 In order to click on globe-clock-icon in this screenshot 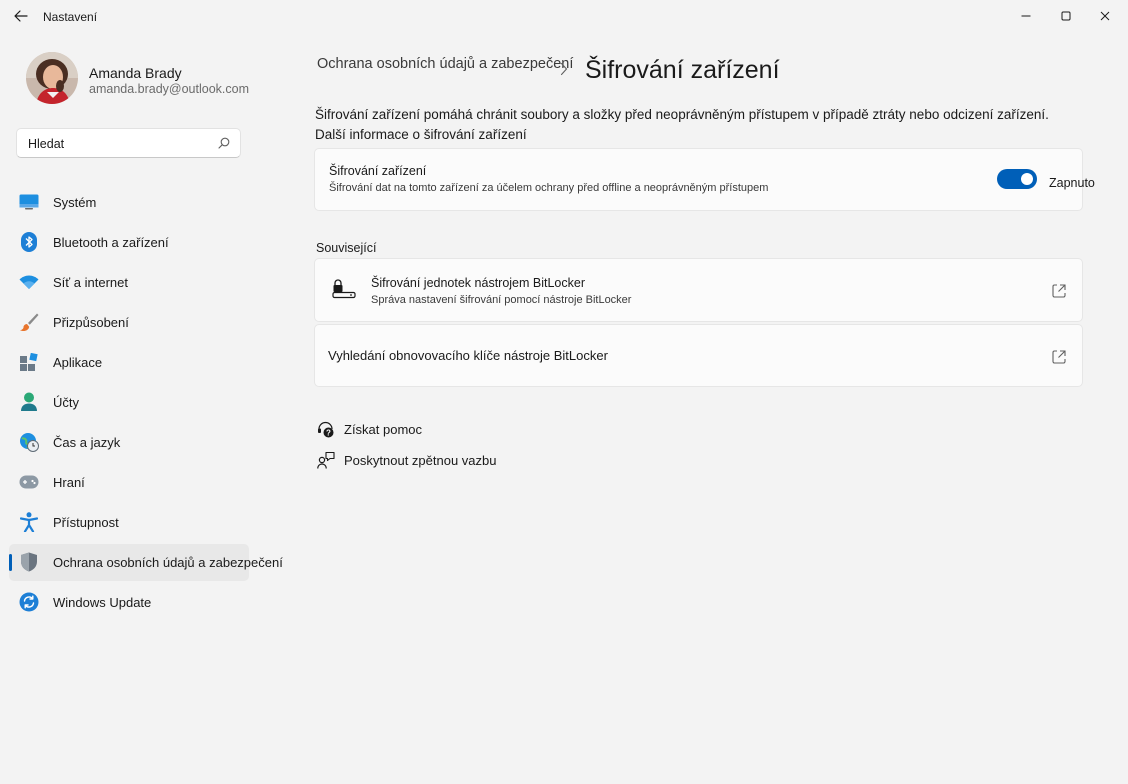, I will do `click(29, 442)`.